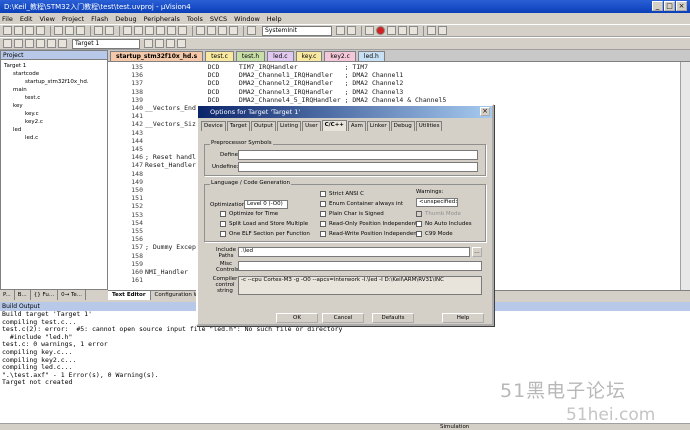  Describe the element at coordinates (195, 19) in the screenshot. I see `menu-tools: Tools` at that location.